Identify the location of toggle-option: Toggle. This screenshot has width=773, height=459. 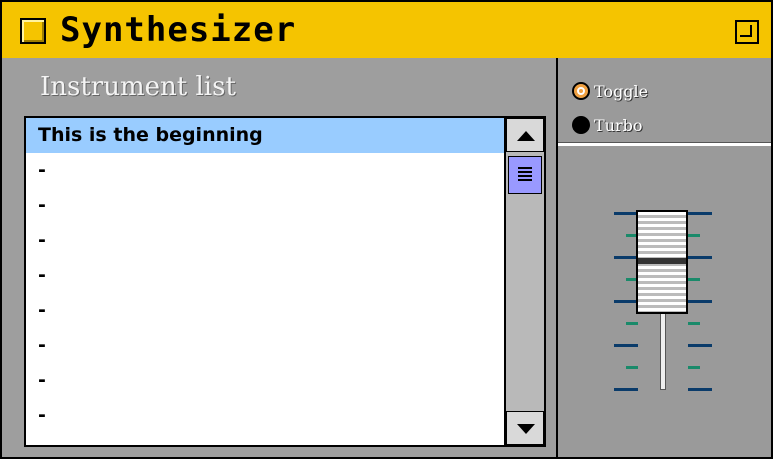
(610, 91).